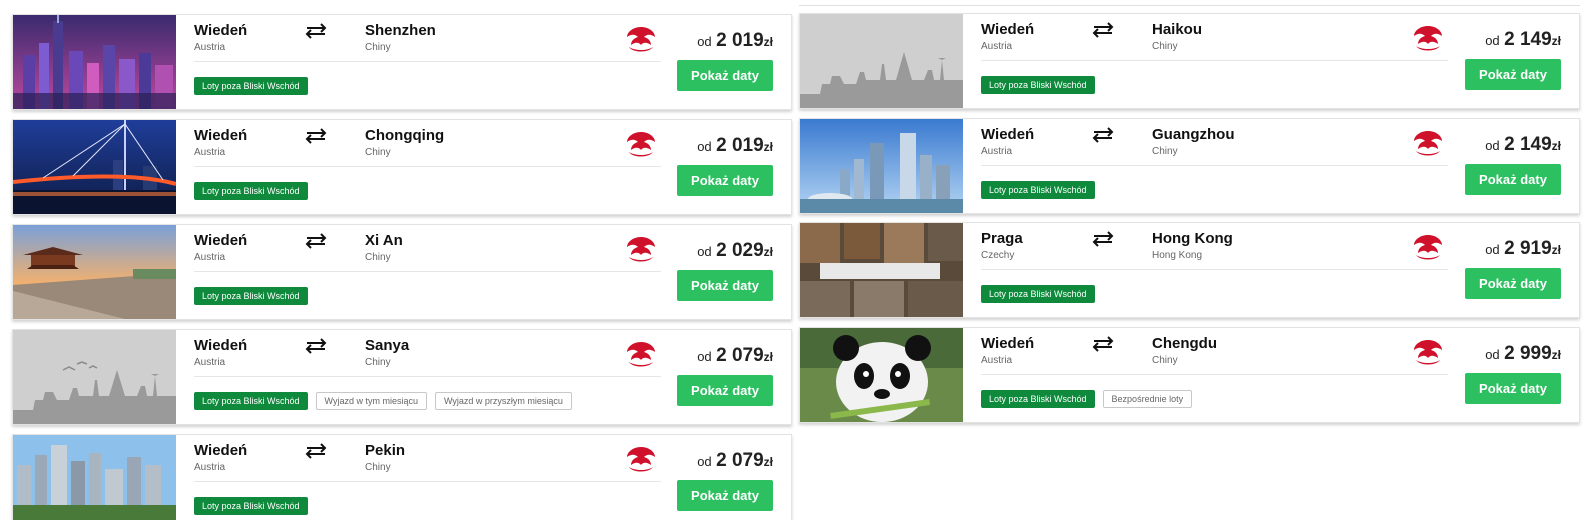  I want to click on price-label: od 2 919zł, so click(1523, 249).